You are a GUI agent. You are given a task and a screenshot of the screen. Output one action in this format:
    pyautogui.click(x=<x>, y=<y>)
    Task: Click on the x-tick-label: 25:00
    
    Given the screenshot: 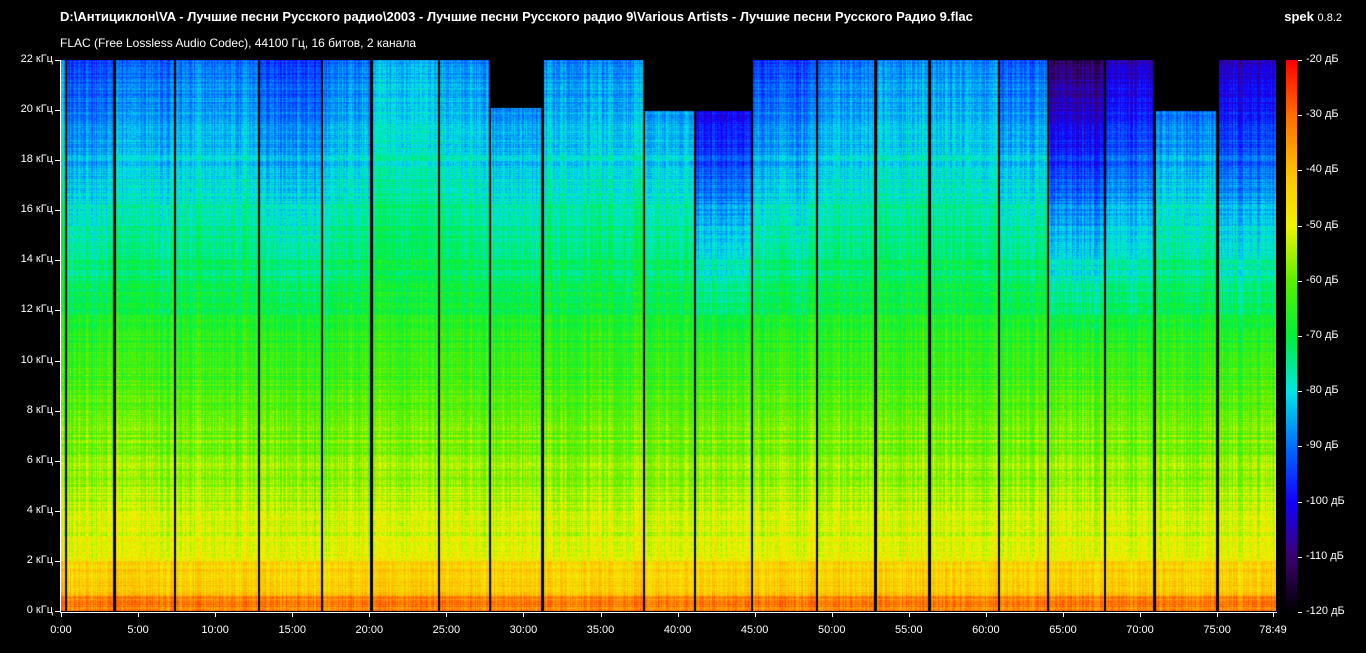 What is the action you would take?
    pyautogui.click(x=446, y=630)
    